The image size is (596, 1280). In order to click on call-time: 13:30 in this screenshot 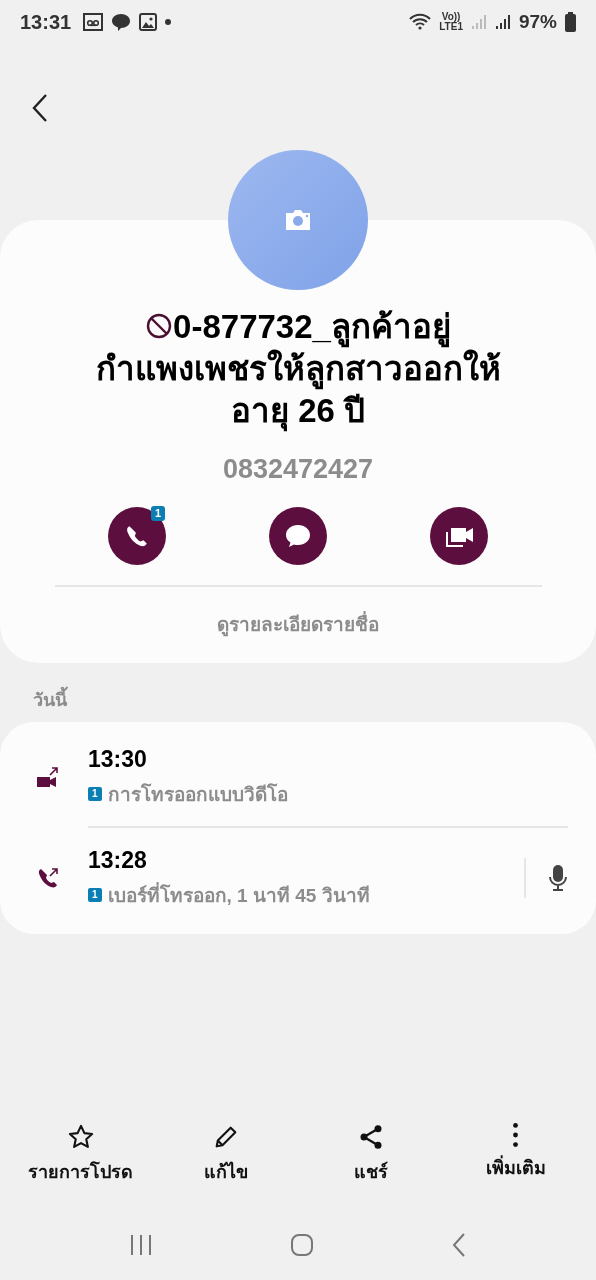, I will do `click(118, 759)`.